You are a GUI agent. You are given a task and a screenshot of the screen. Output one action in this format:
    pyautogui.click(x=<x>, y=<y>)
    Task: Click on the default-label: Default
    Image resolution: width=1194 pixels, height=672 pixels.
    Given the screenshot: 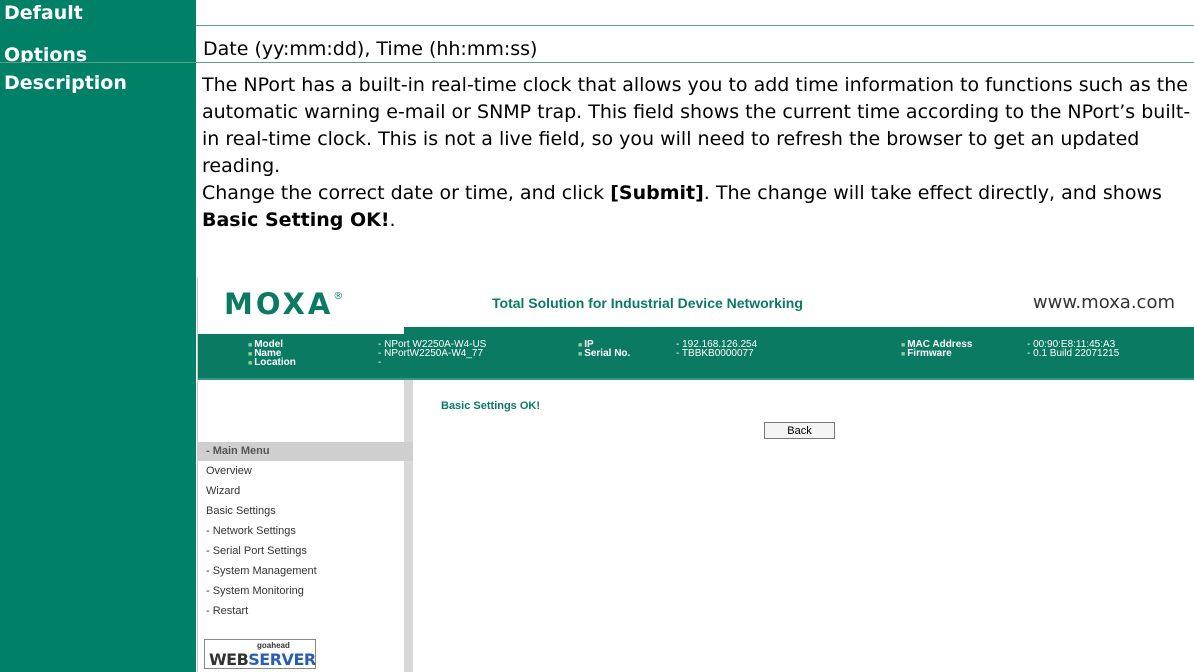 What is the action you would take?
    pyautogui.click(x=98, y=12)
    